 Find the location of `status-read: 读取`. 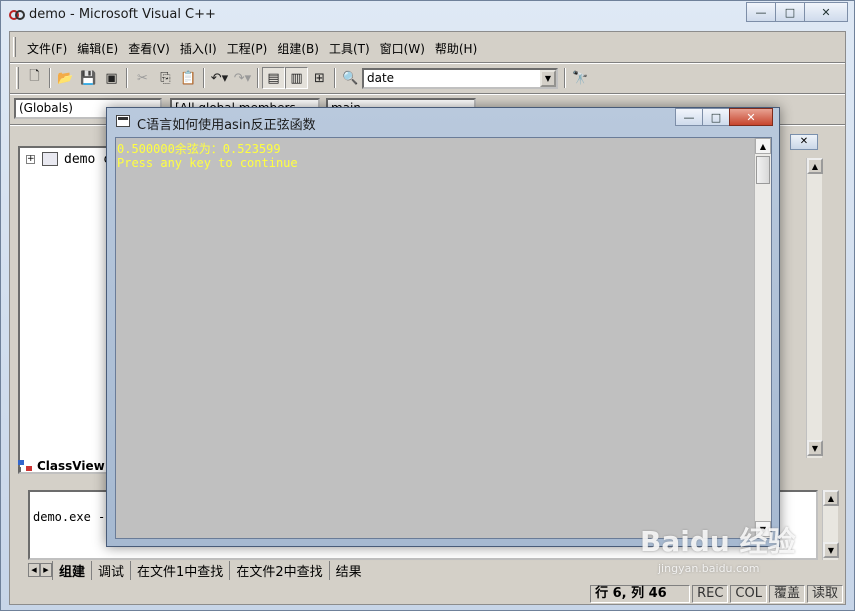

status-read: 读取 is located at coordinates (824, 594).